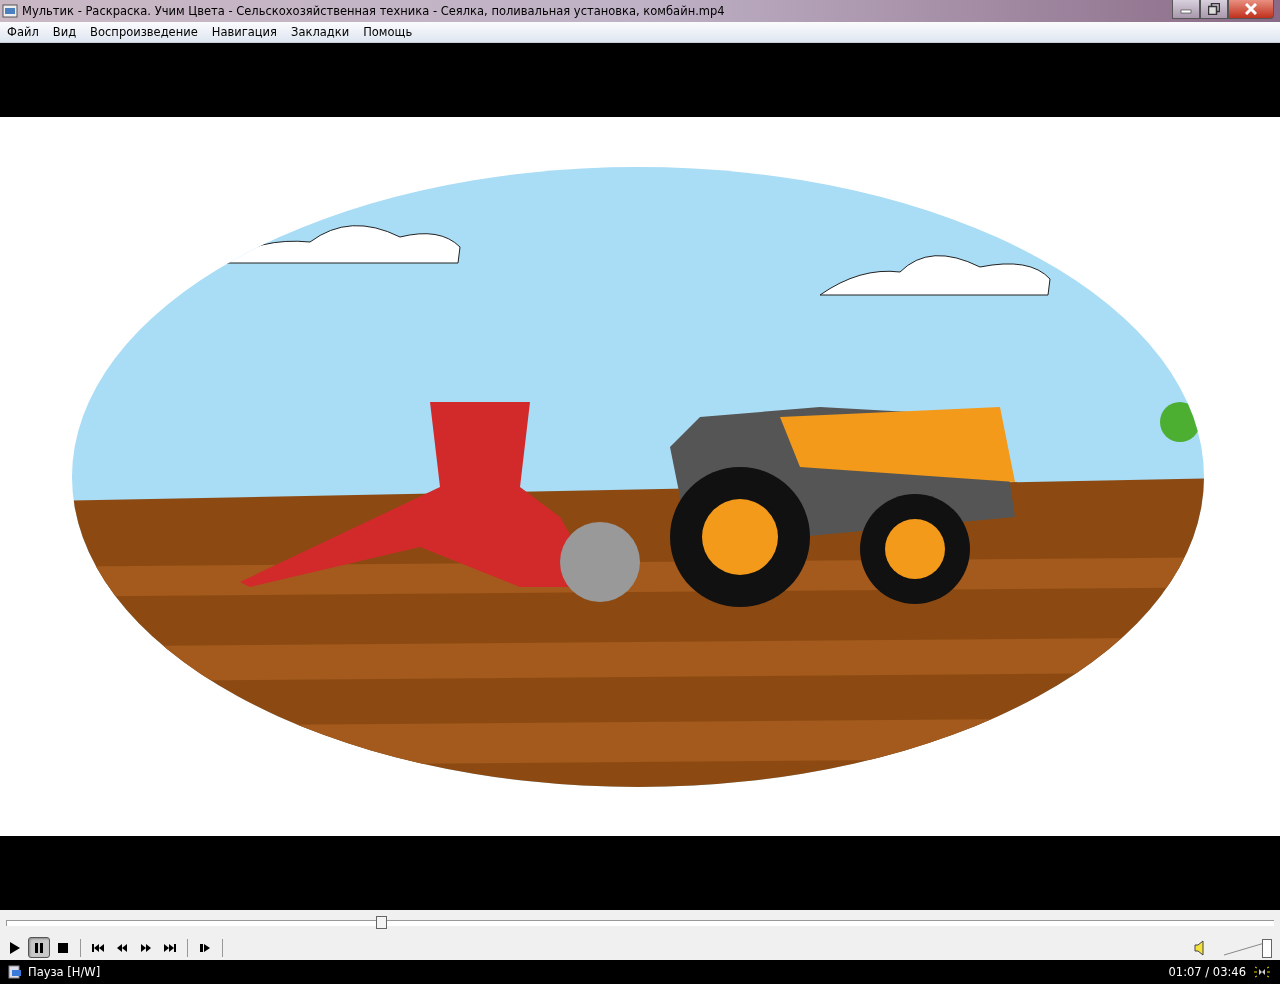 This screenshot has height=984, width=1280. What do you see at coordinates (64, 31) in the screenshot?
I see `menu-item: Вид` at bounding box center [64, 31].